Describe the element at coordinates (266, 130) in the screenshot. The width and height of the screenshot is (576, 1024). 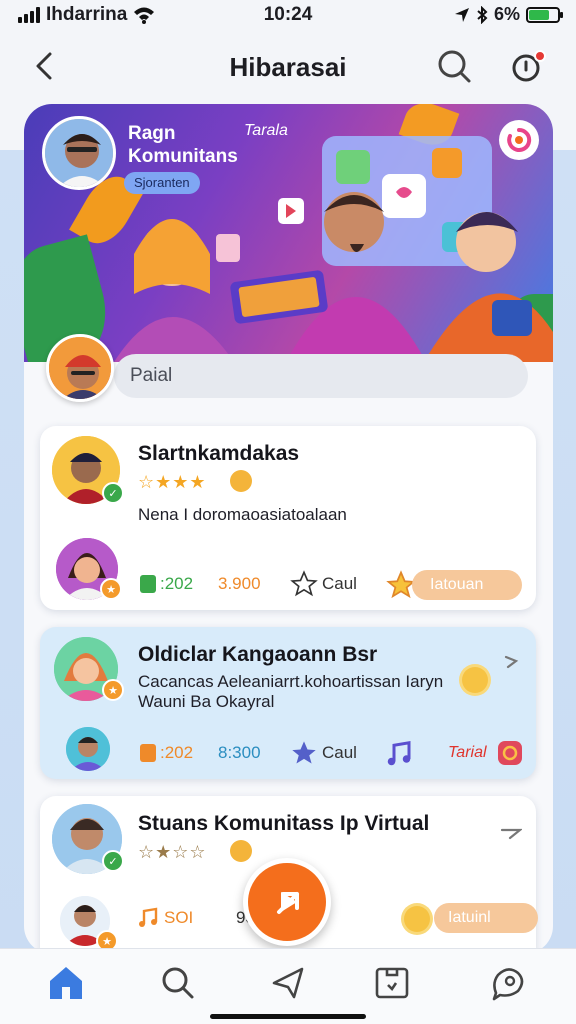
I see `banner-label: Tarala` at that location.